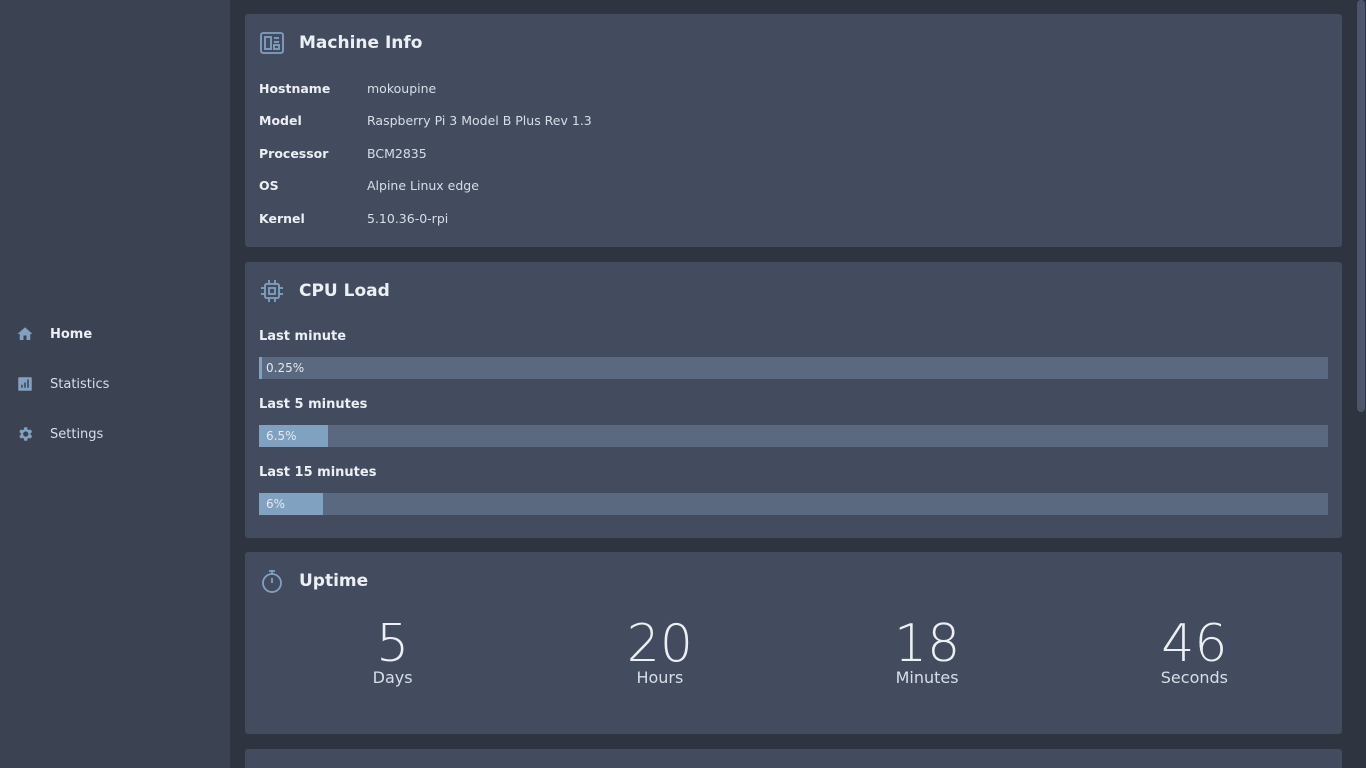  Describe the element at coordinates (793, 186) in the screenshot. I see `info-row-os: OS Alpine Linux edge` at that location.